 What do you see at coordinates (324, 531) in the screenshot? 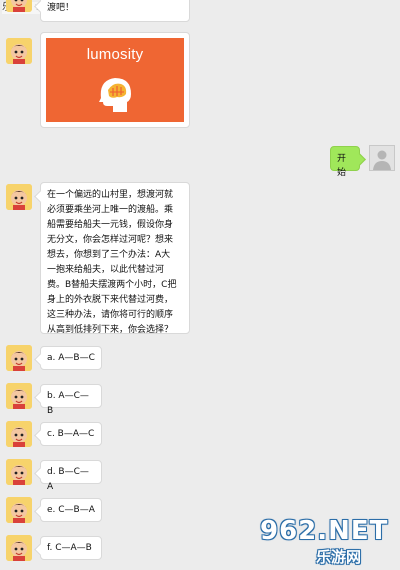
I see `watermark-brand: 962.NET` at bounding box center [324, 531].